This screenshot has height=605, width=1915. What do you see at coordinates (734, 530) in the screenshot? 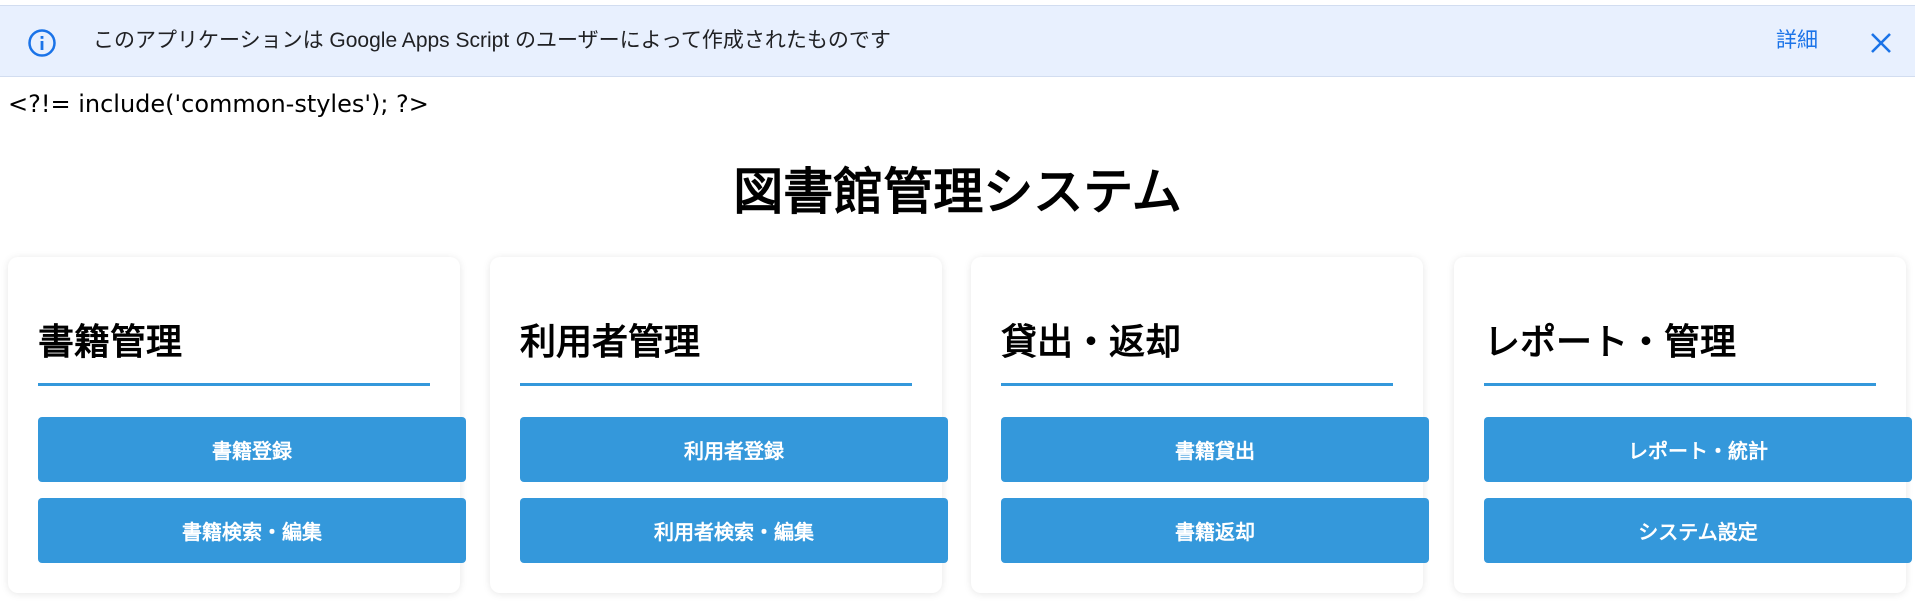
I see `user-search-edit-button: 利用者検索・編集` at bounding box center [734, 530].